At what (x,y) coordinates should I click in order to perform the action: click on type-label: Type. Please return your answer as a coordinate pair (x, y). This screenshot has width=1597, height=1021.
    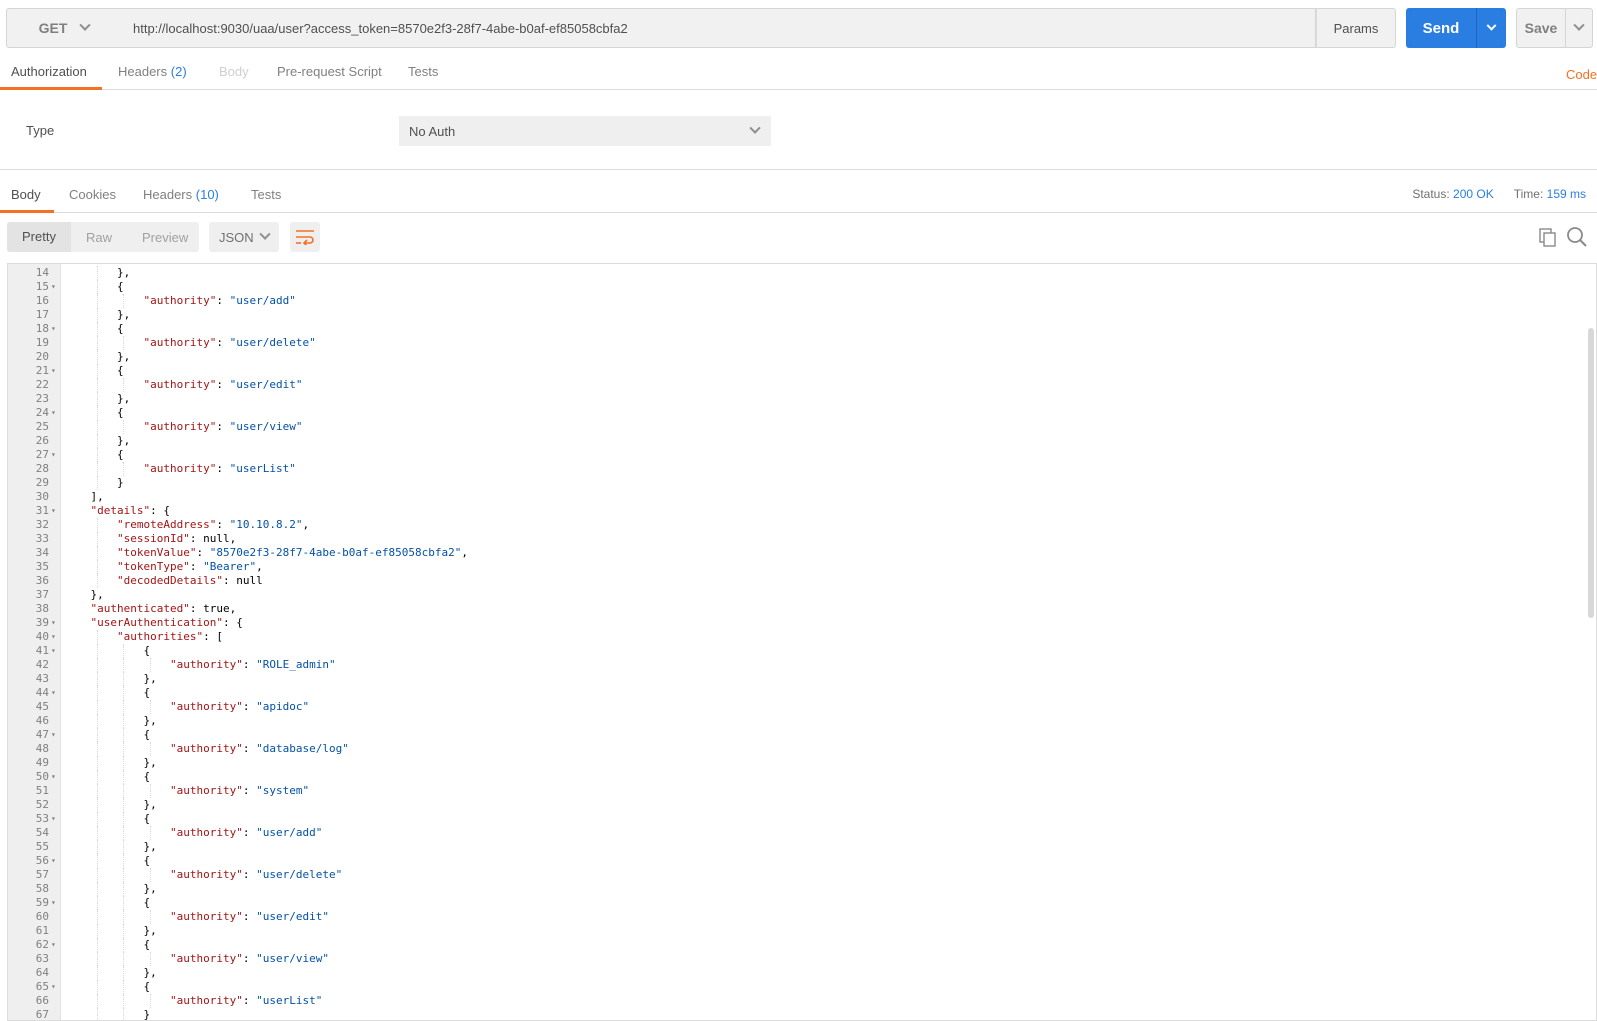
    Looking at the image, I should click on (40, 130).